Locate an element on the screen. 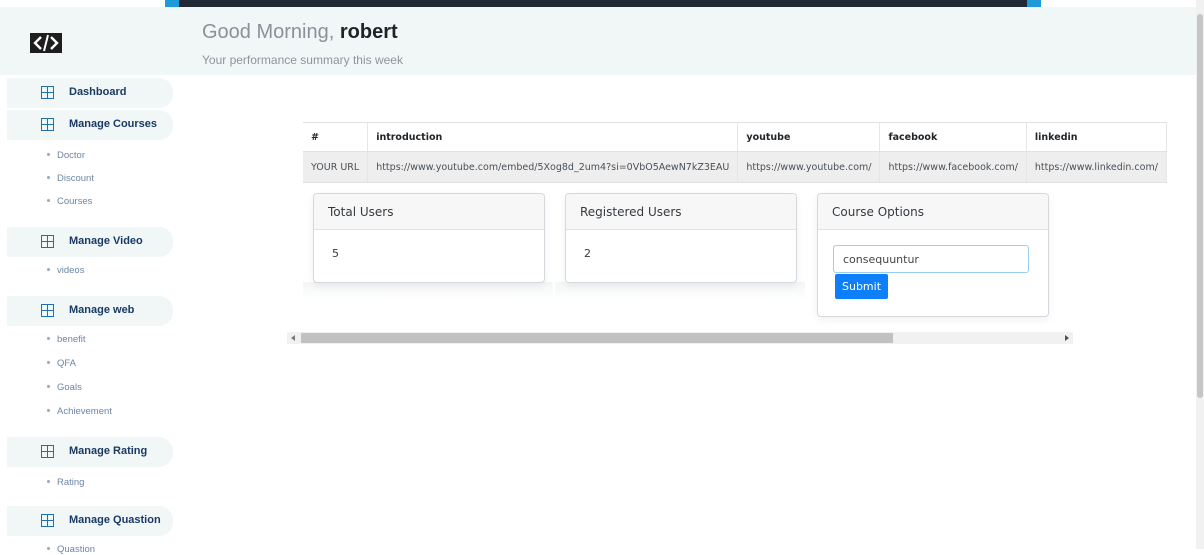 The width and height of the screenshot is (1204, 555). scroll-right-icon is located at coordinates (1067, 338).